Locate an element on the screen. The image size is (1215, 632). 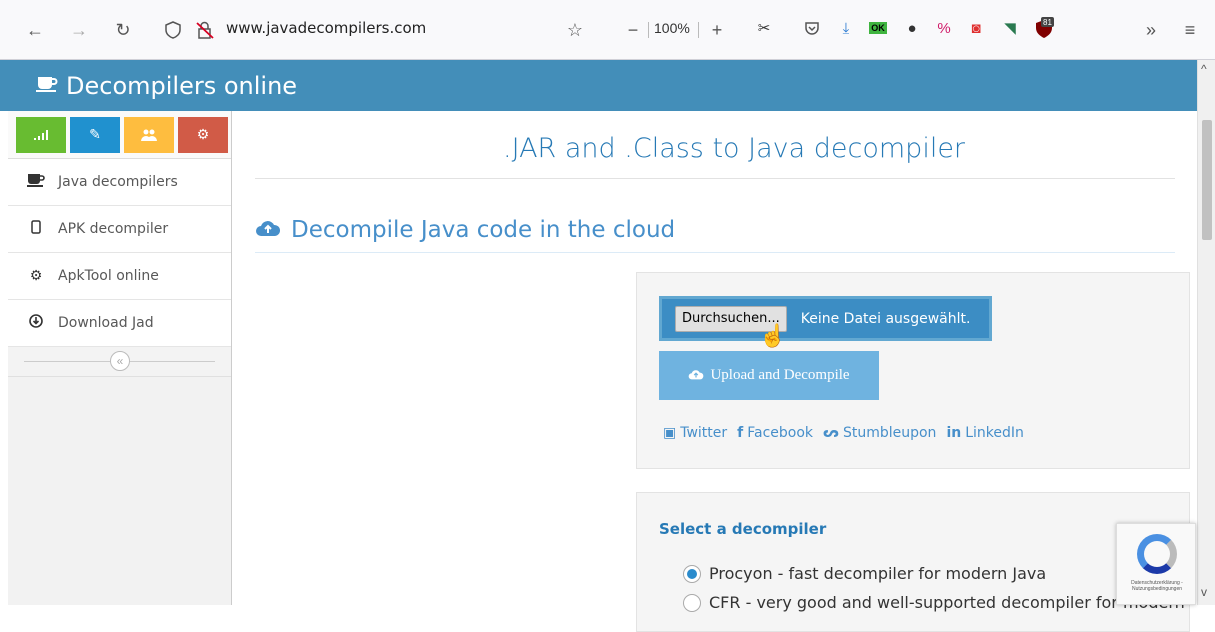
download-icon: ⤓ is located at coordinates (846, 28).